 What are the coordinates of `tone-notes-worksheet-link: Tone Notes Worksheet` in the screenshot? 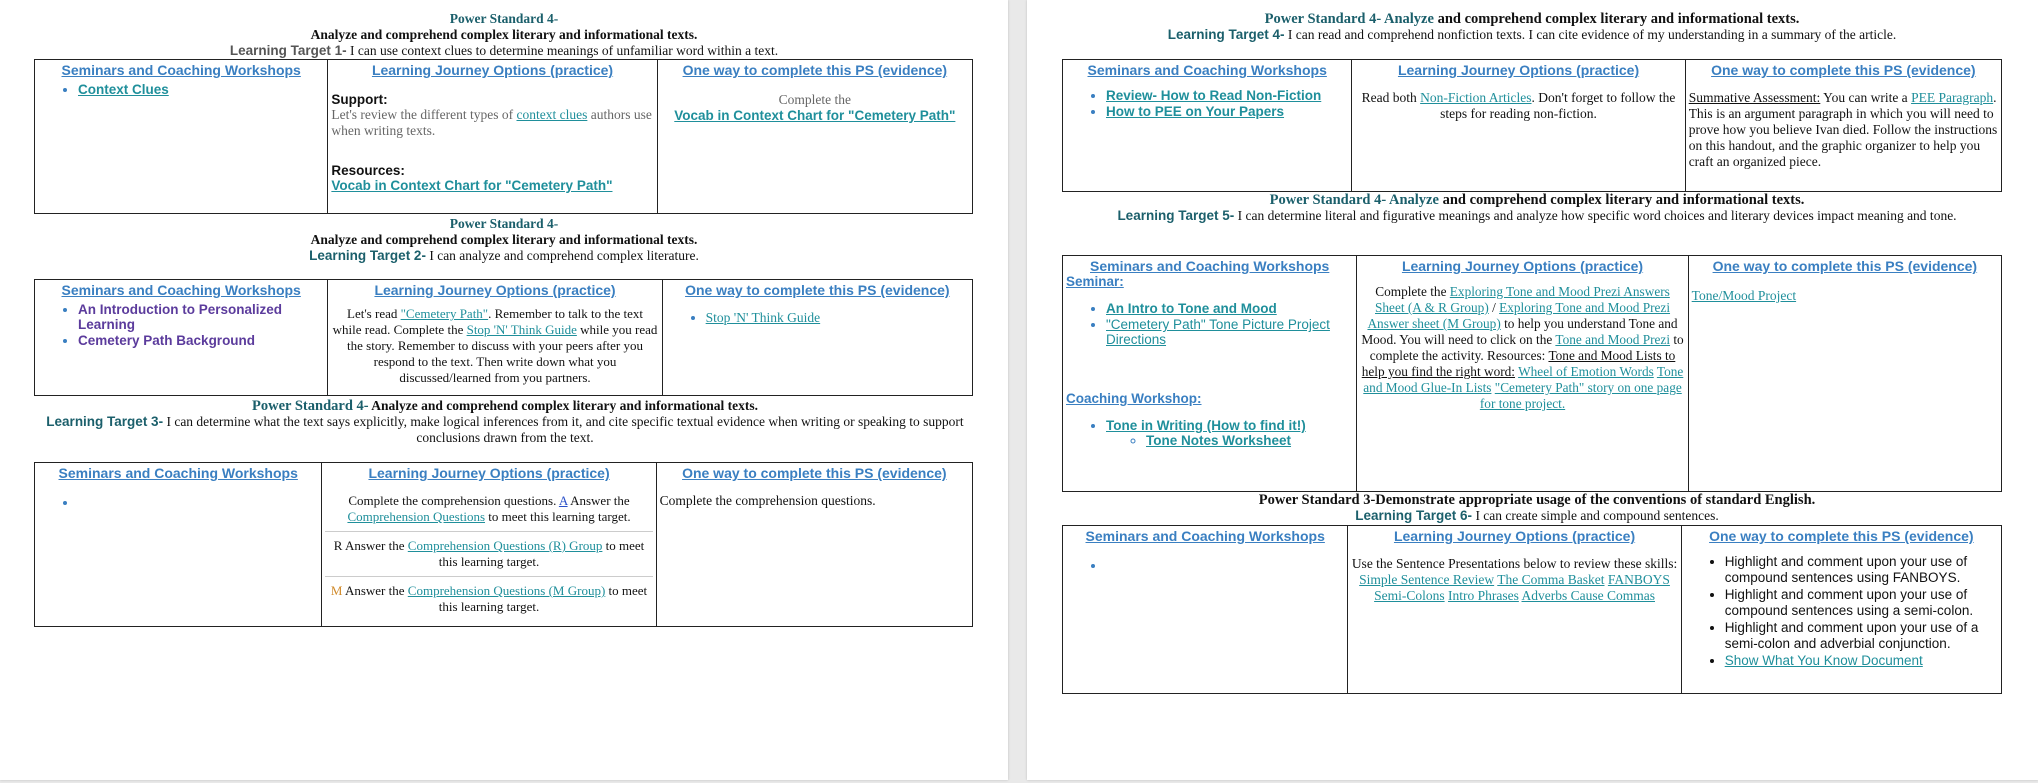 It's located at (1218, 440).